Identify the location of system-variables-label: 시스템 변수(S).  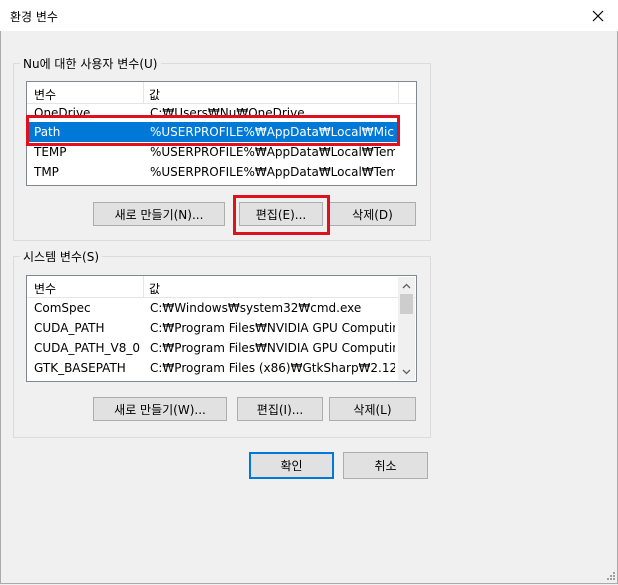
(61, 256).